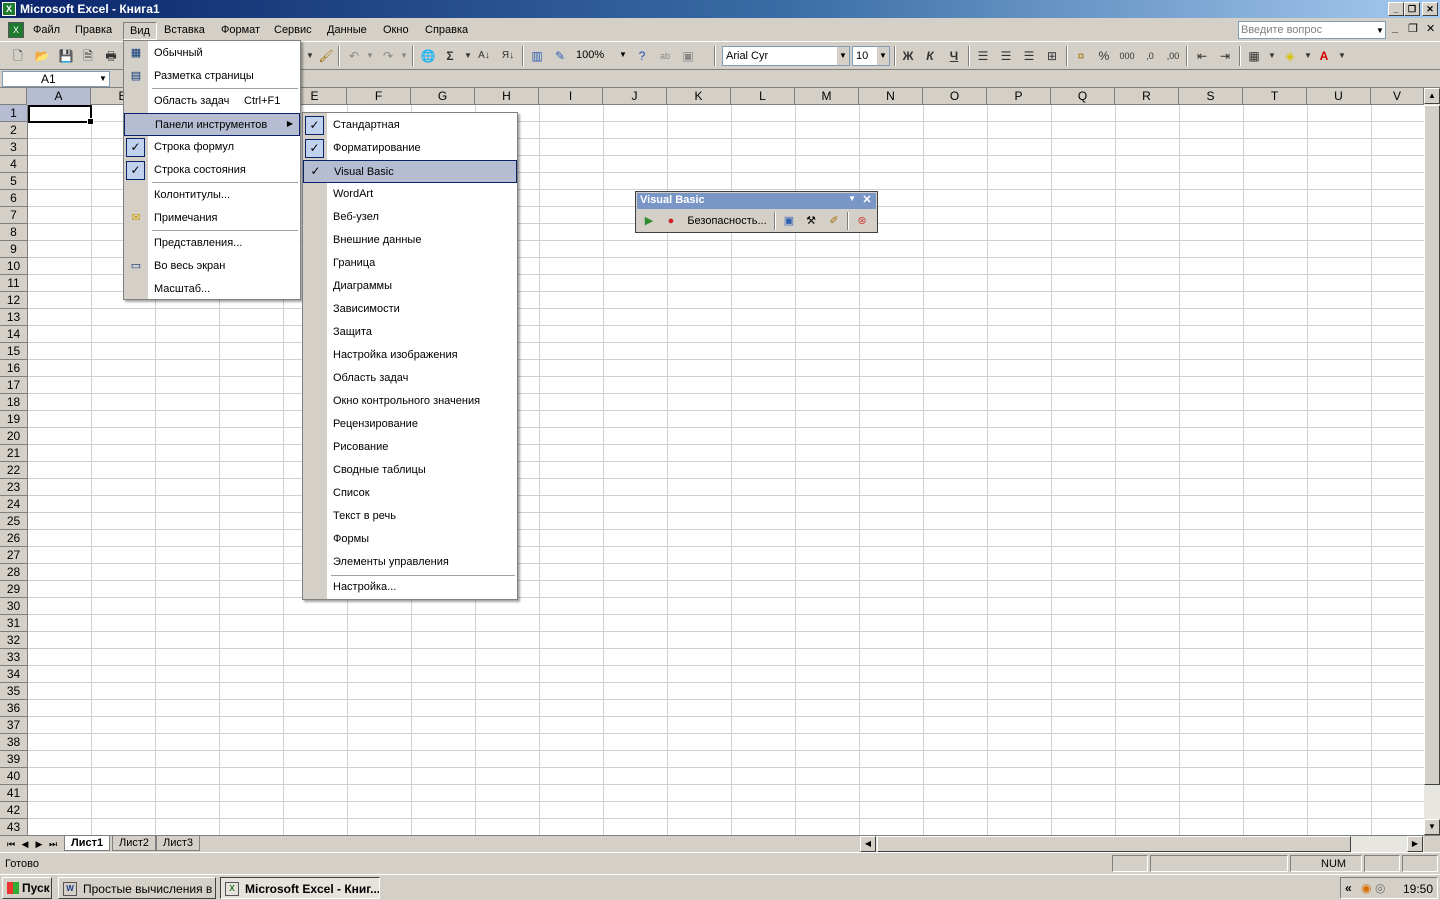  What do you see at coordinates (1150, 56) in the screenshot?
I see `increase-decimal-icon: ,0` at bounding box center [1150, 56].